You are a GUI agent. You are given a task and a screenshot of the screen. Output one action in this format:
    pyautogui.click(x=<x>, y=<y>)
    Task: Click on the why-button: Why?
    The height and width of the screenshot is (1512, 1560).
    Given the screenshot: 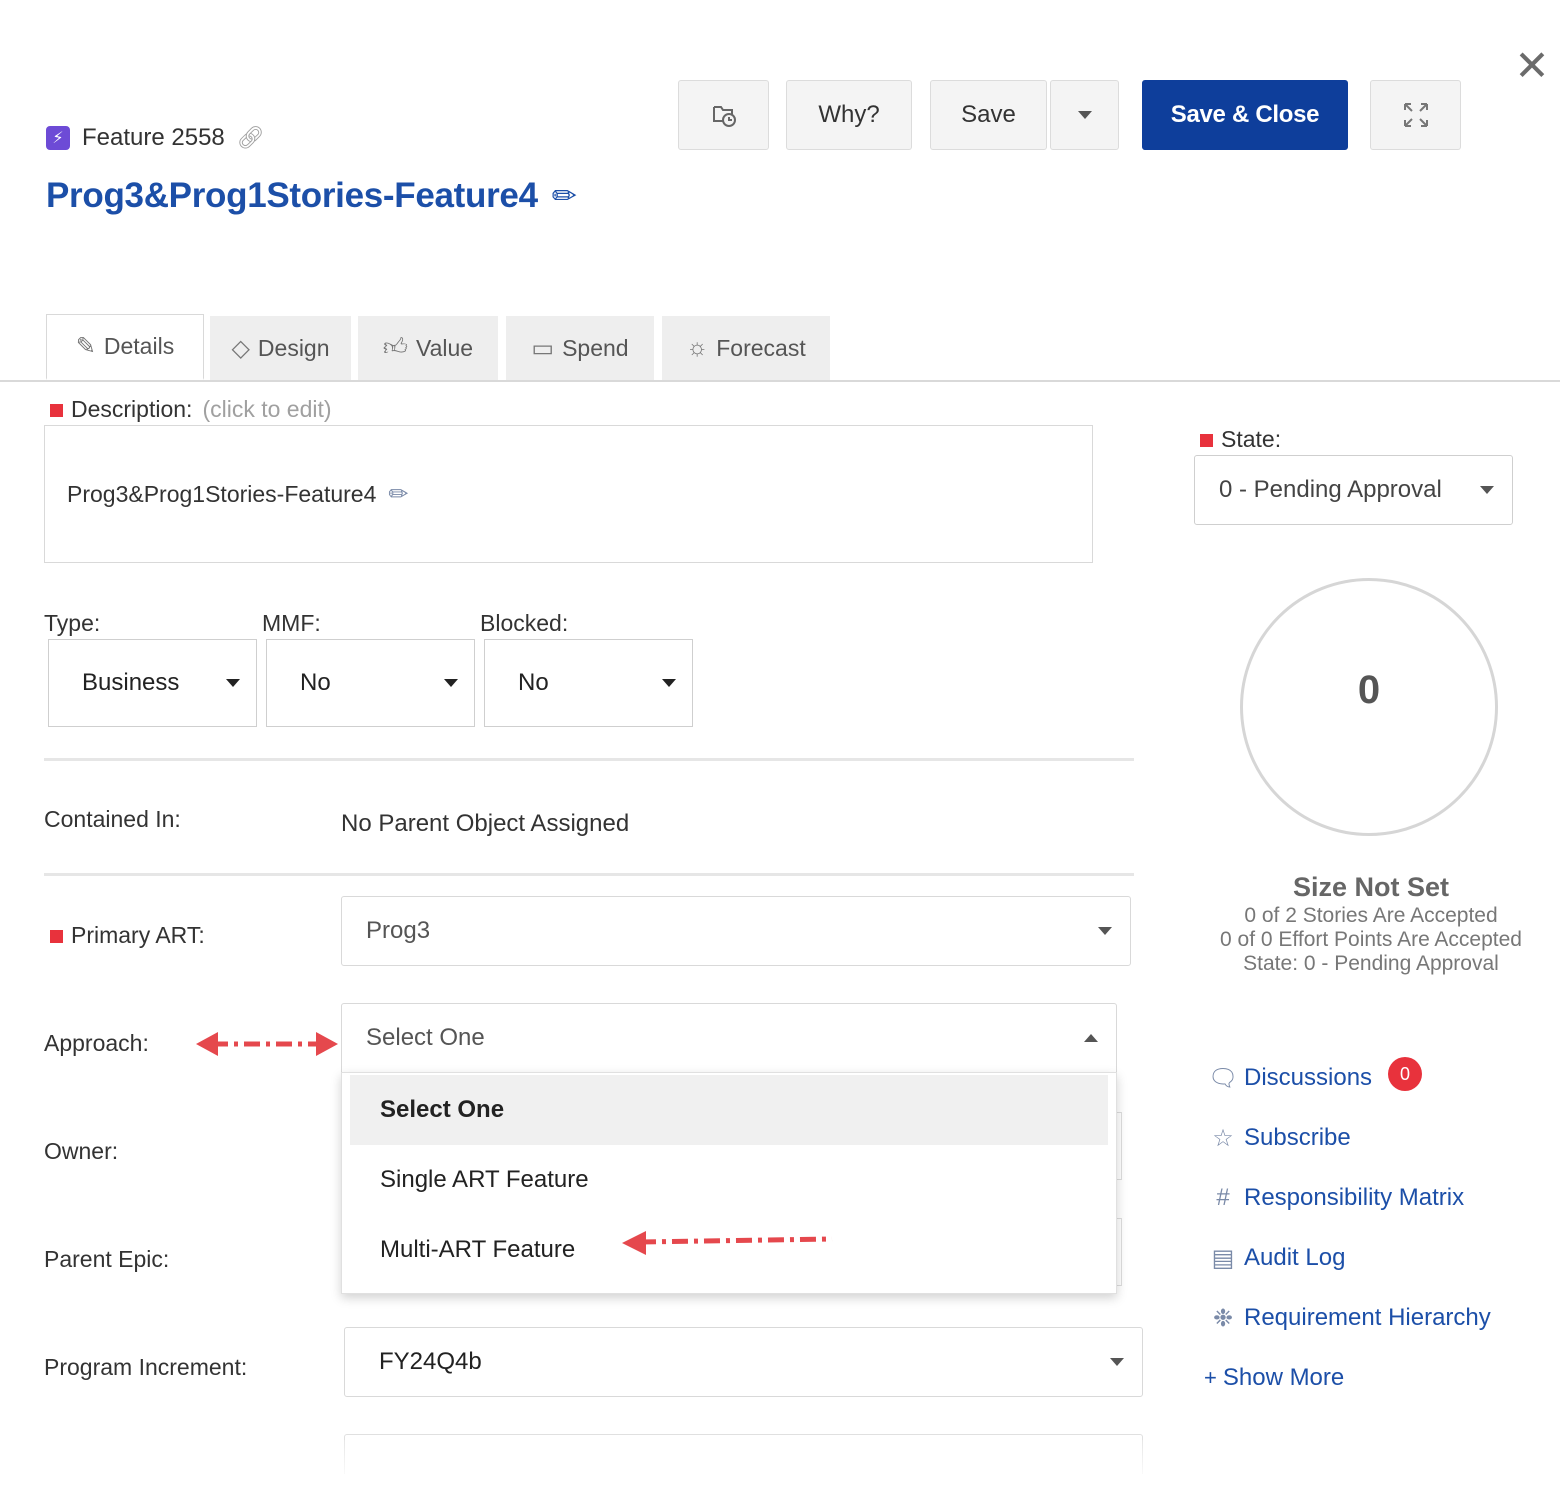 What is the action you would take?
    pyautogui.click(x=849, y=115)
    